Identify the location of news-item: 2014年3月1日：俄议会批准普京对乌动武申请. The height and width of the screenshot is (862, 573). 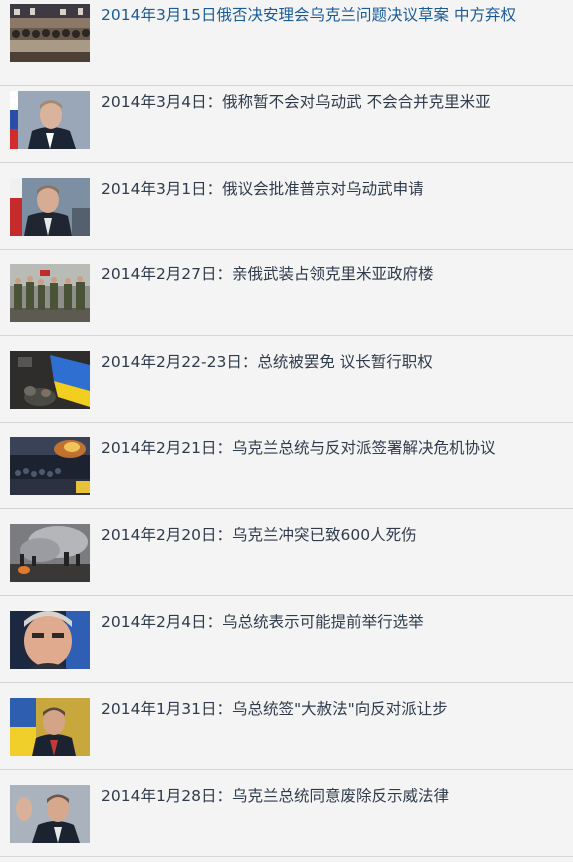
(286, 206).